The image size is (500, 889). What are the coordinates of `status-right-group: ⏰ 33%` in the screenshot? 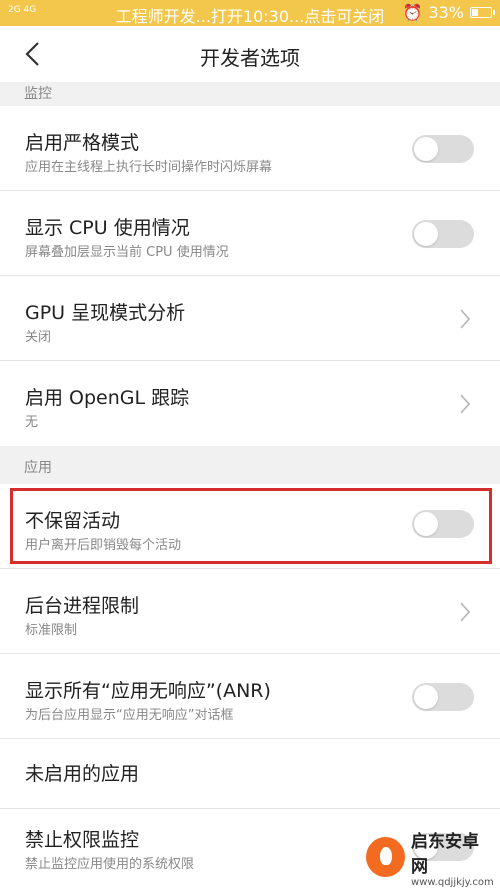 It's located at (448, 12).